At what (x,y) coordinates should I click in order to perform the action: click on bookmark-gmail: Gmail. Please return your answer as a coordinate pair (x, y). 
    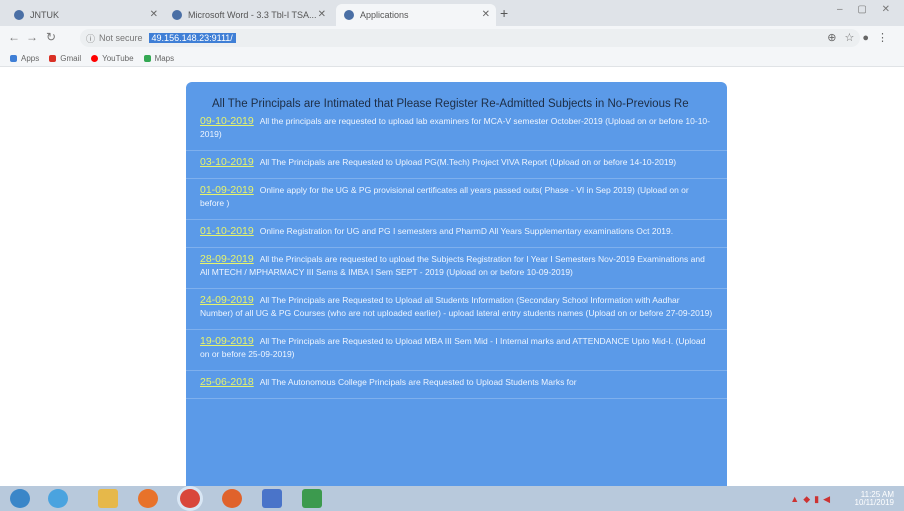
    Looking at the image, I should click on (65, 58).